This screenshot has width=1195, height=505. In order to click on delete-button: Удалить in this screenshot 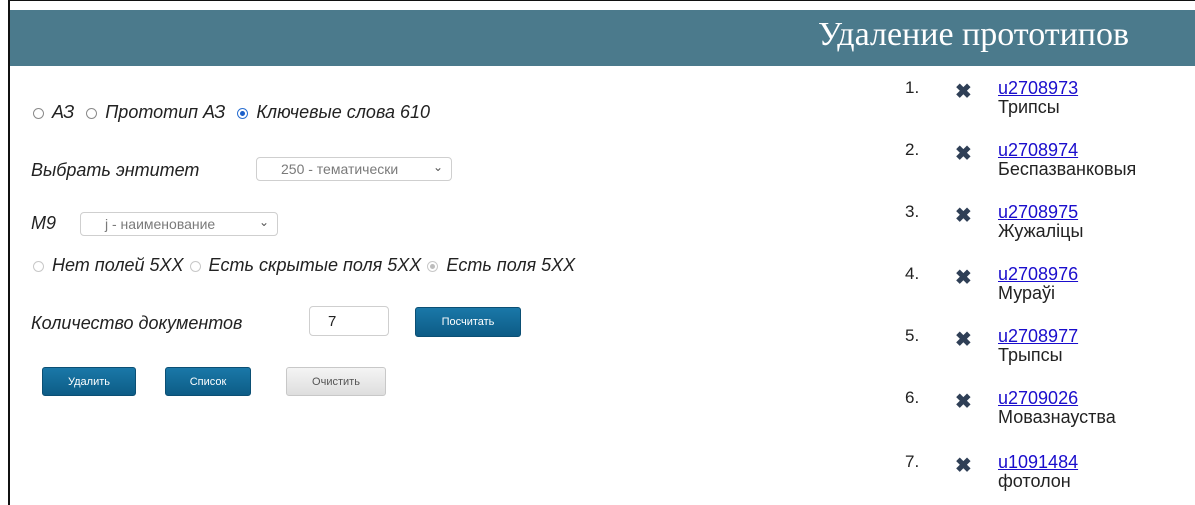, I will do `click(89, 381)`.